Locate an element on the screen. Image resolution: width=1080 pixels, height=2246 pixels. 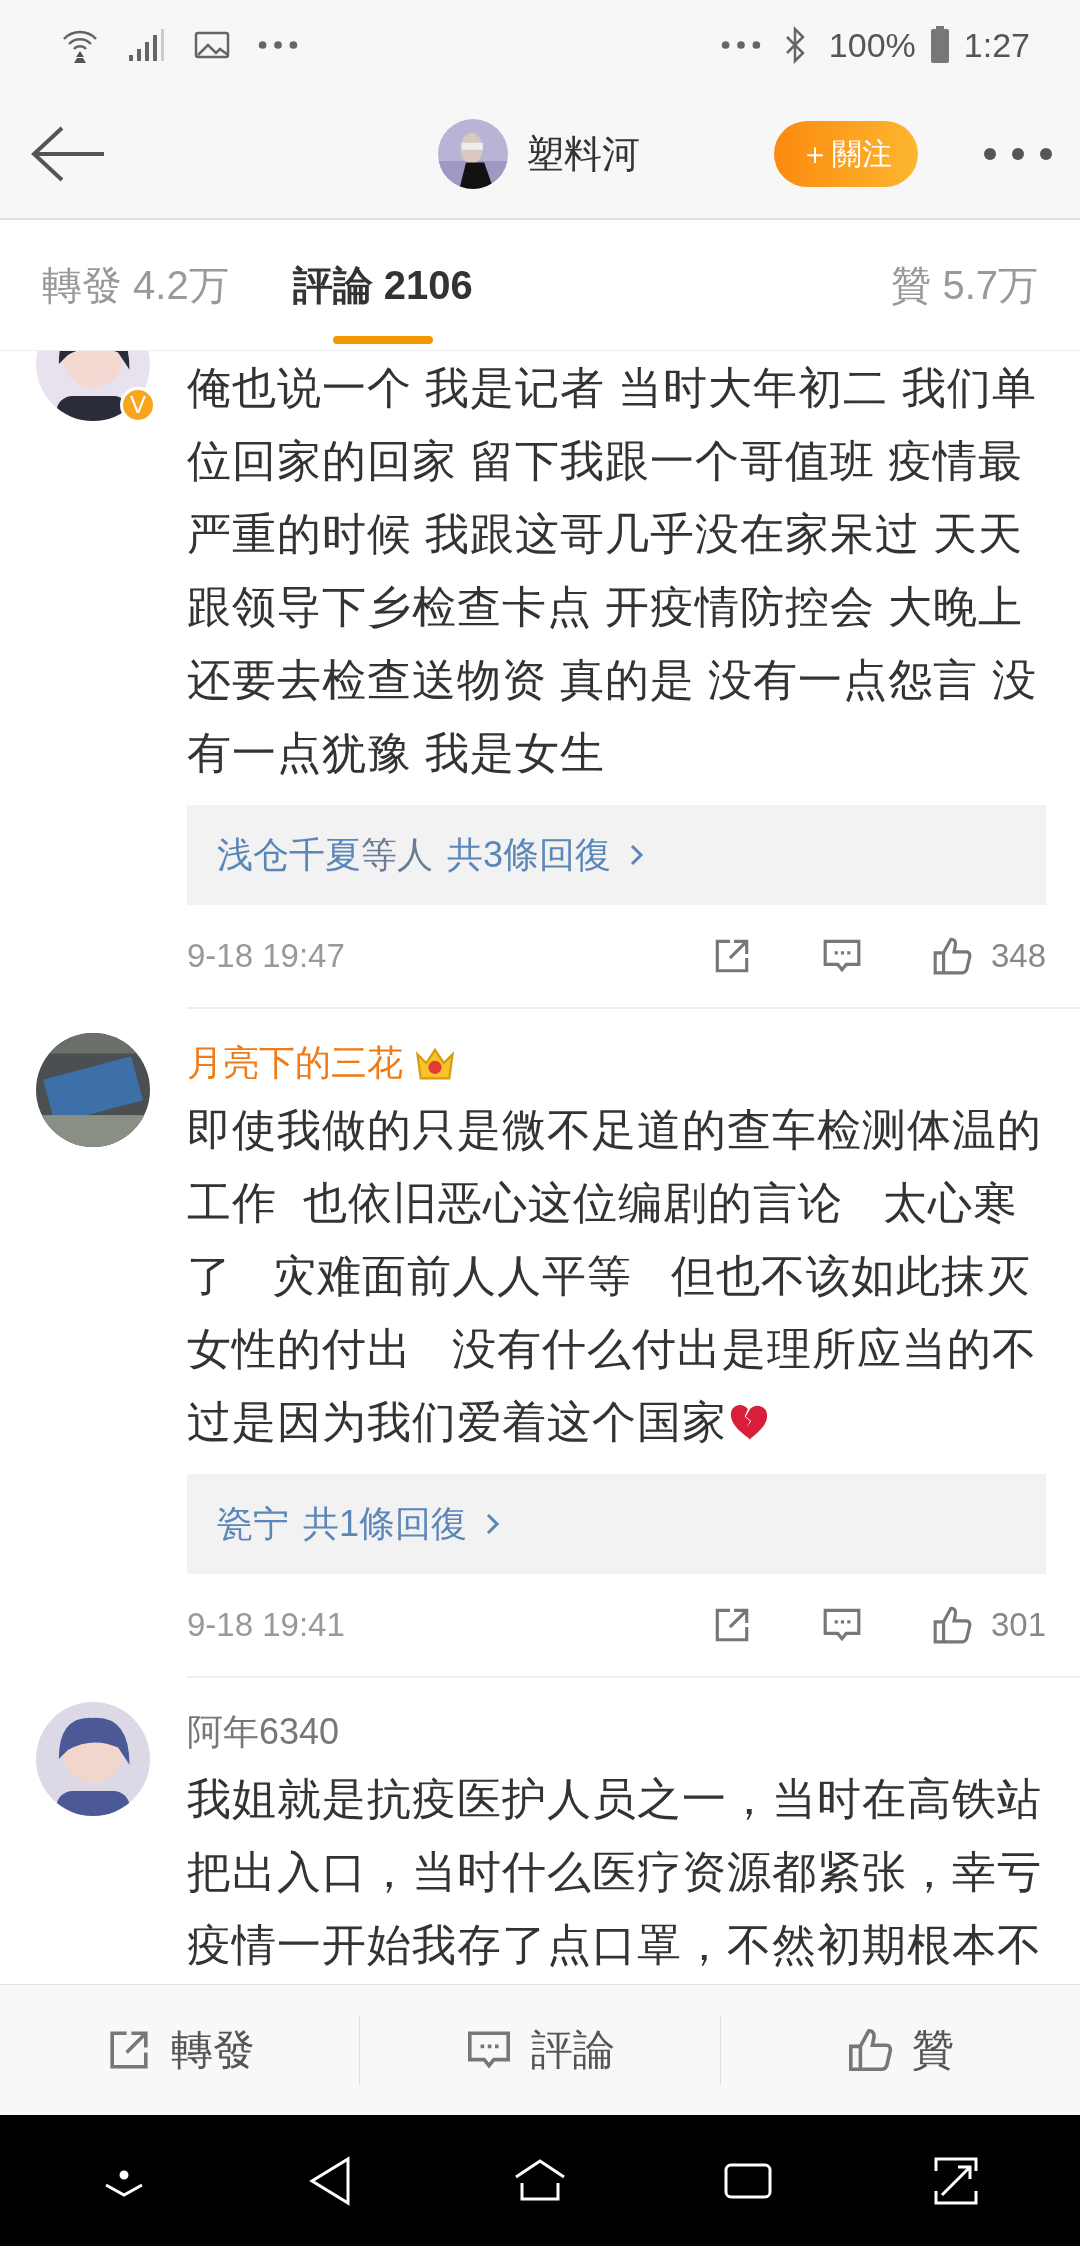
tab: 轉發 4.2万 is located at coordinates (135, 285).